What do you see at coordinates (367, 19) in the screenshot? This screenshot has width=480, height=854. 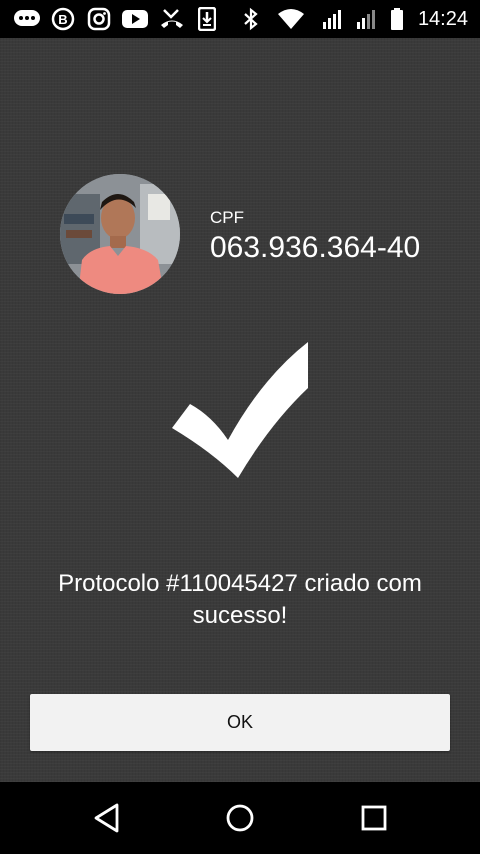 I see `signal-weak-icon` at bounding box center [367, 19].